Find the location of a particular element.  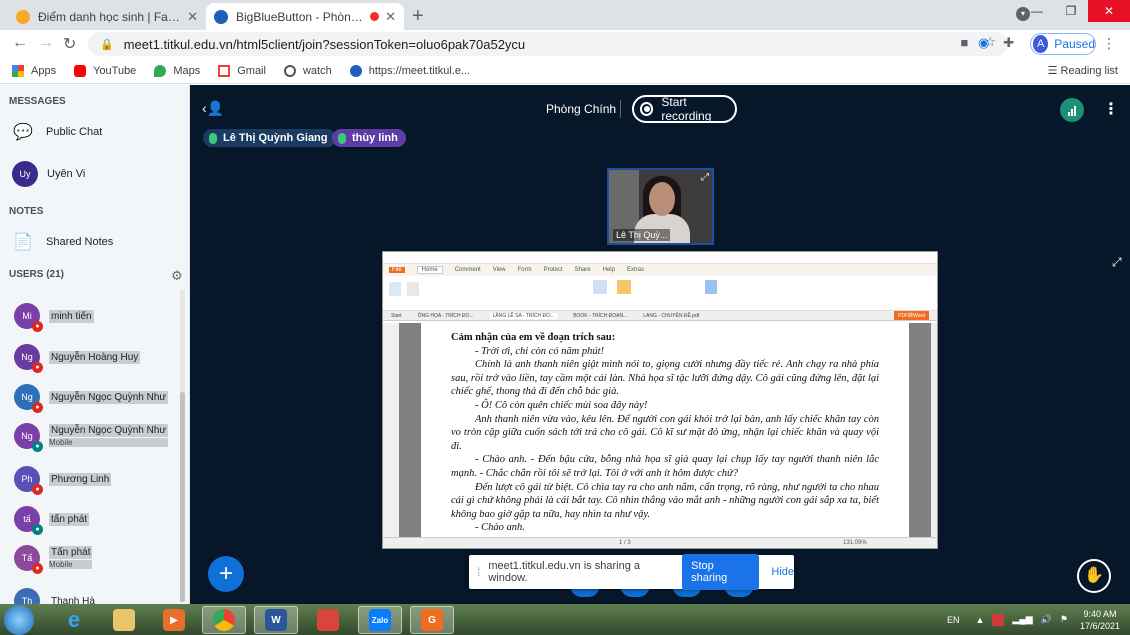

document-paragraph: - Ô! Cô còn quên chiếc mùi soa đây này! is located at coordinates (561, 405).